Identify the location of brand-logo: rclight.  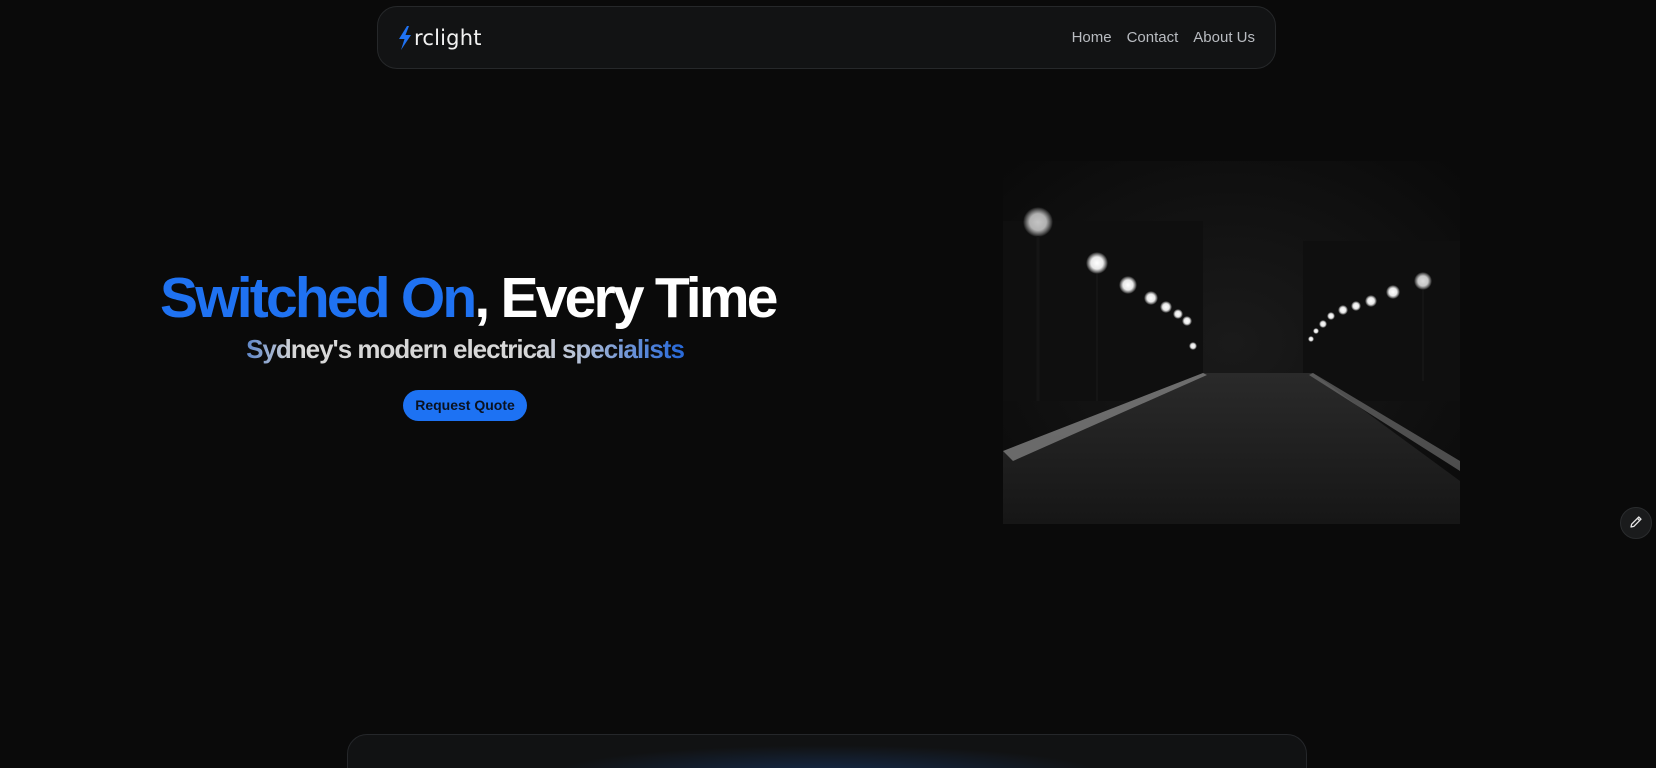
(439, 37).